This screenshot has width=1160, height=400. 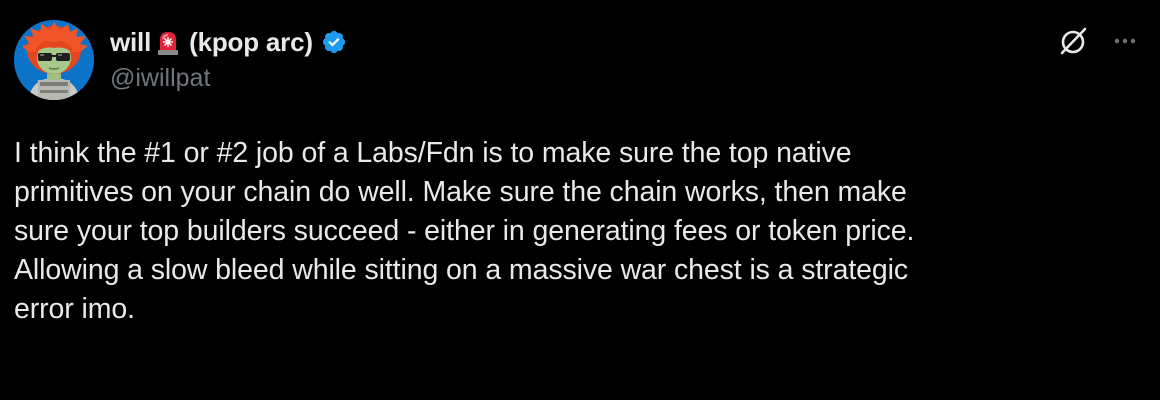 I want to click on grok-slash-circle-icon, so click(x=1073, y=41).